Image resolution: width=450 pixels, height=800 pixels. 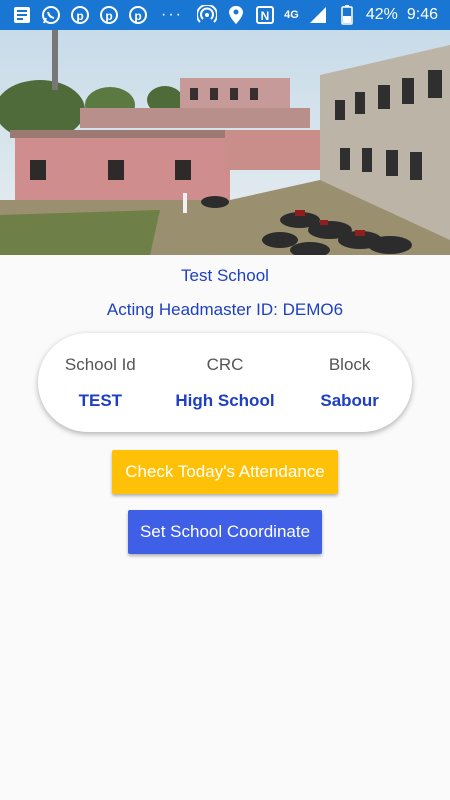 I want to click on battery-icon, so click(x=347, y=15).